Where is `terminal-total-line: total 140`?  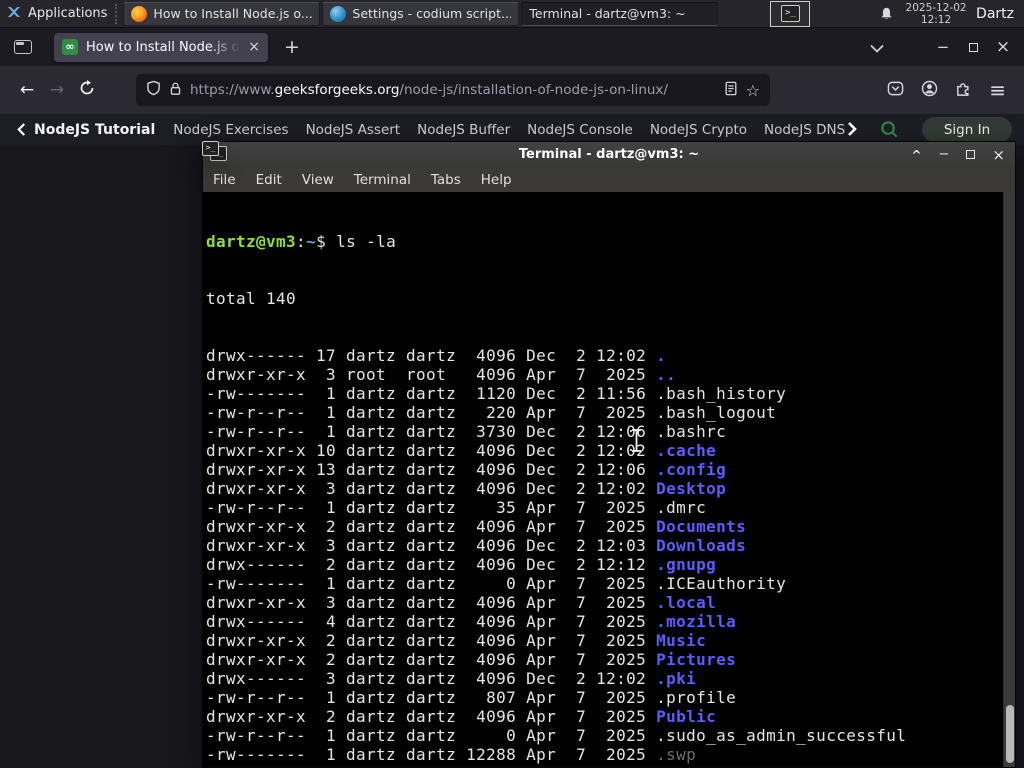
terminal-total-line: total 140 is located at coordinates (251, 298).